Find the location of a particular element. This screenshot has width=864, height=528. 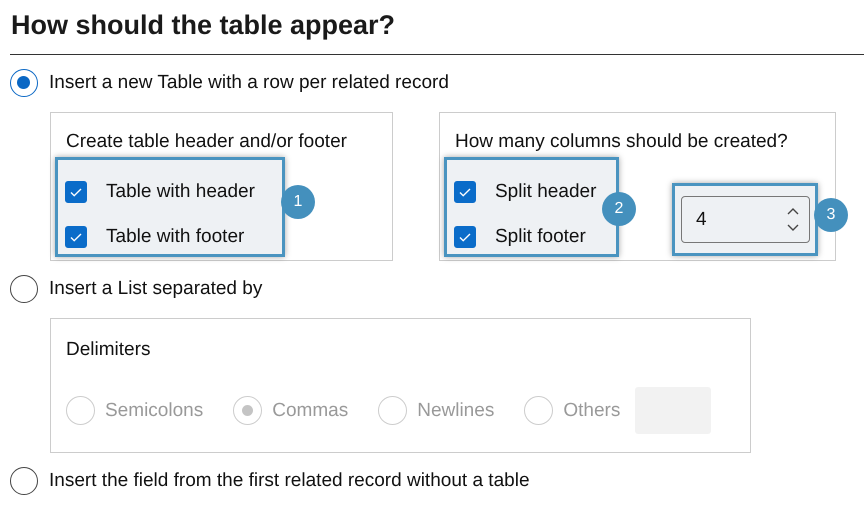

number-spinner: 4 is located at coordinates (745, 219).